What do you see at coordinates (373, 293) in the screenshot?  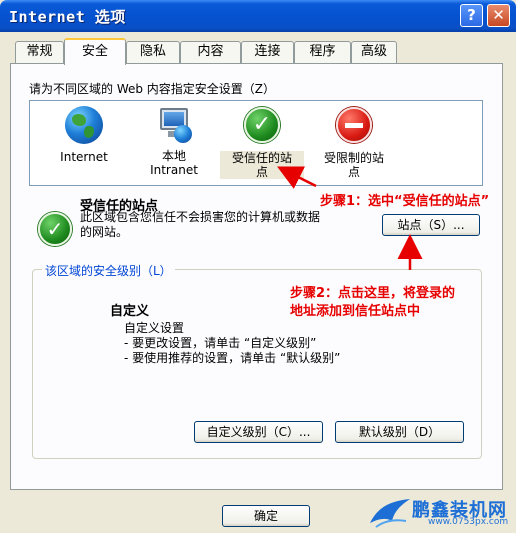 I see `step2-annotation-line1: 步骤2：点击这里，将登录的` at bounding box center [373, 293].